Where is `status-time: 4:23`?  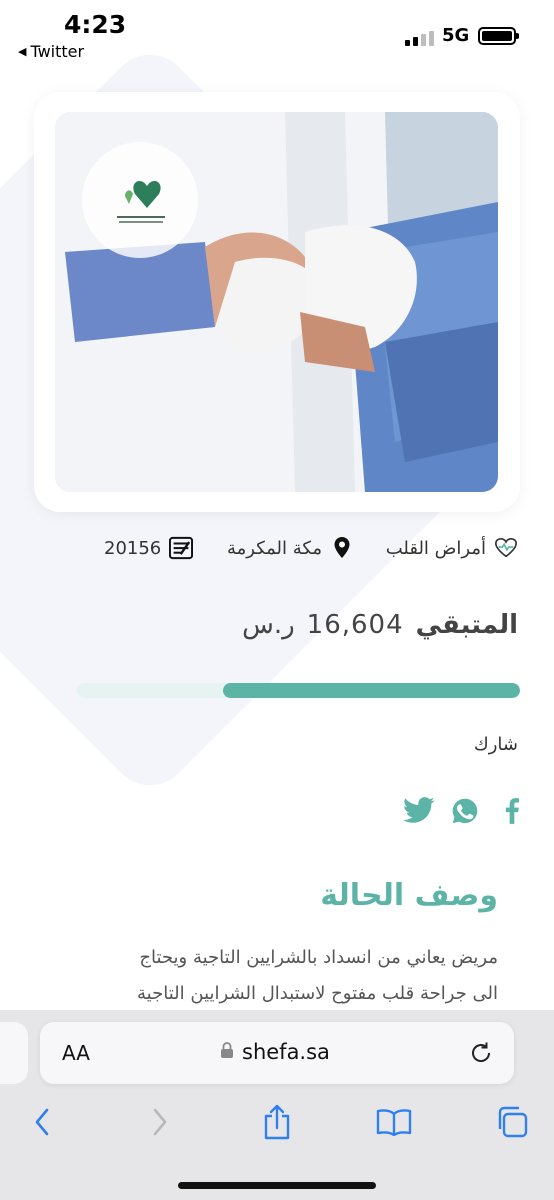 status-time: 4:23 is located at coordinates (95, 24).